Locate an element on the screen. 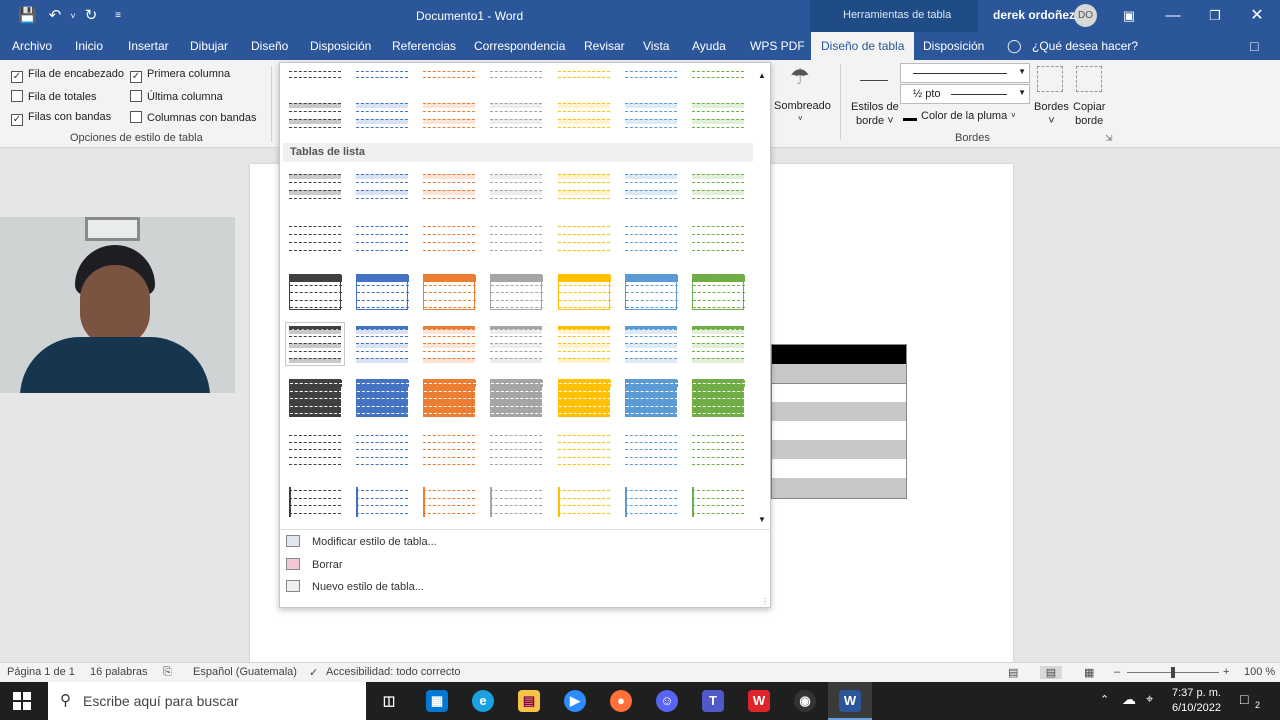  close-icon: ✕ is located at coordinates (1257, 16).